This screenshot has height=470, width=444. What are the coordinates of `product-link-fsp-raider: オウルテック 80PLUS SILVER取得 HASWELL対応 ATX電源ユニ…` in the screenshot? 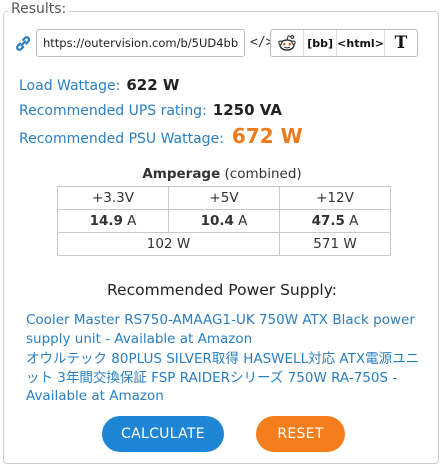 It's located at (223, 378).